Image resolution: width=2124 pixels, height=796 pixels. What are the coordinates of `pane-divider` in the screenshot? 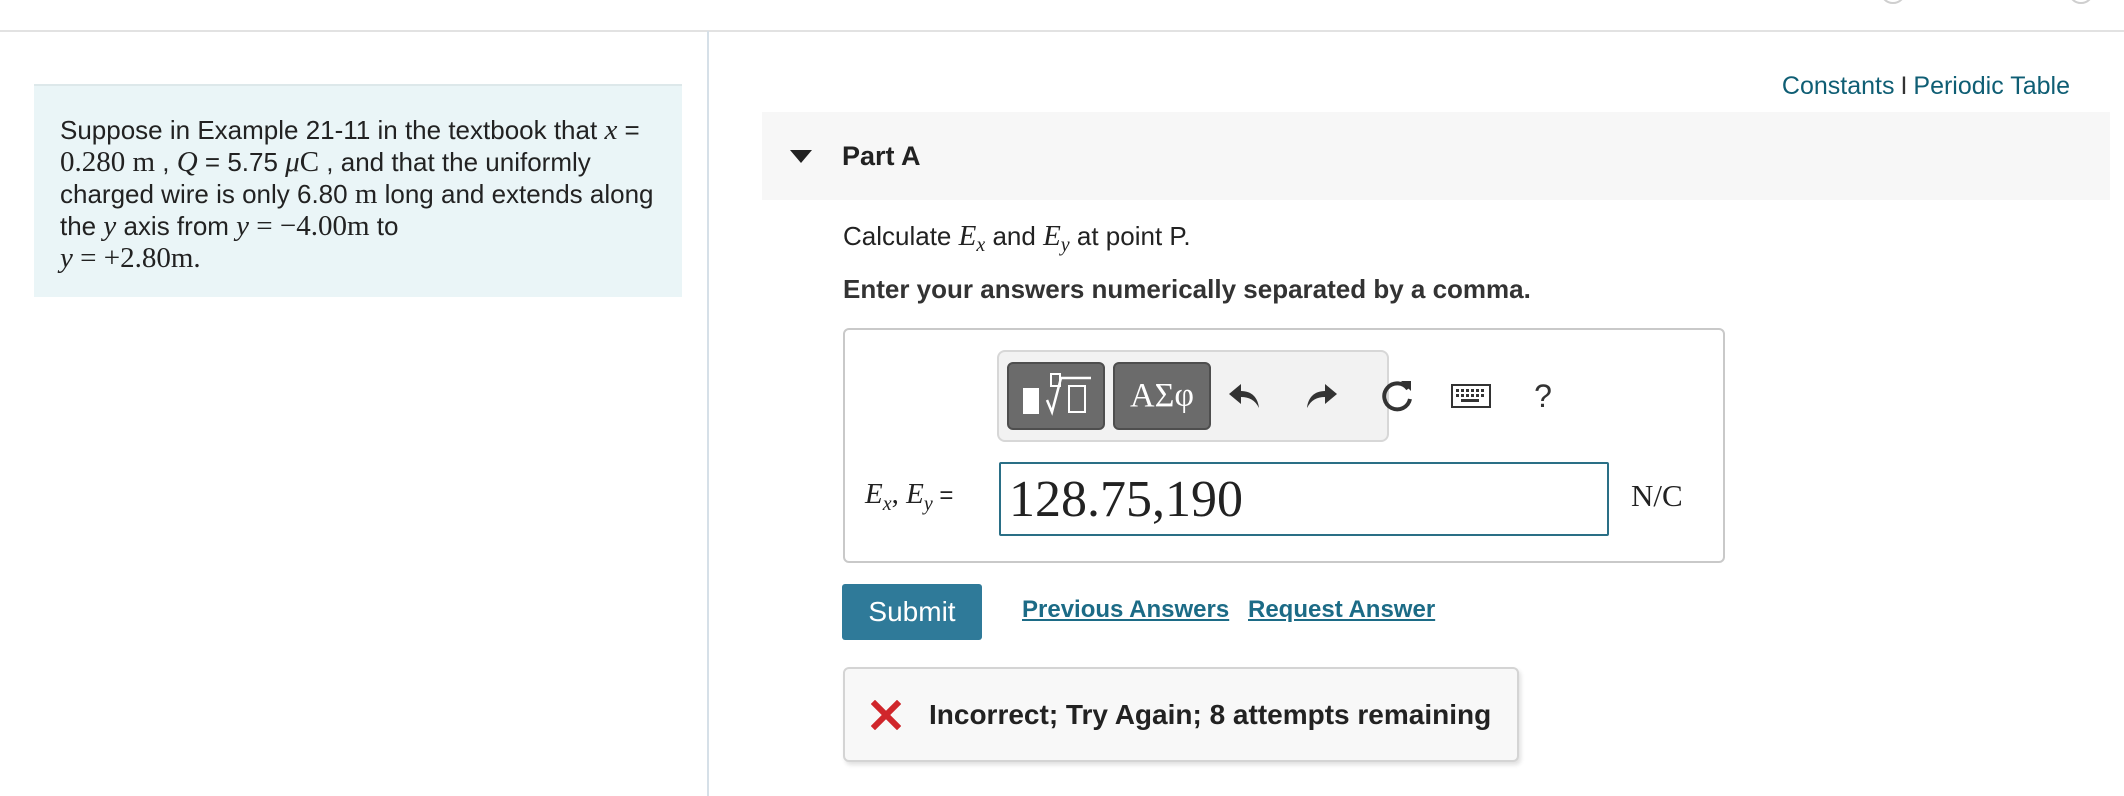 It's located at (708, 413).